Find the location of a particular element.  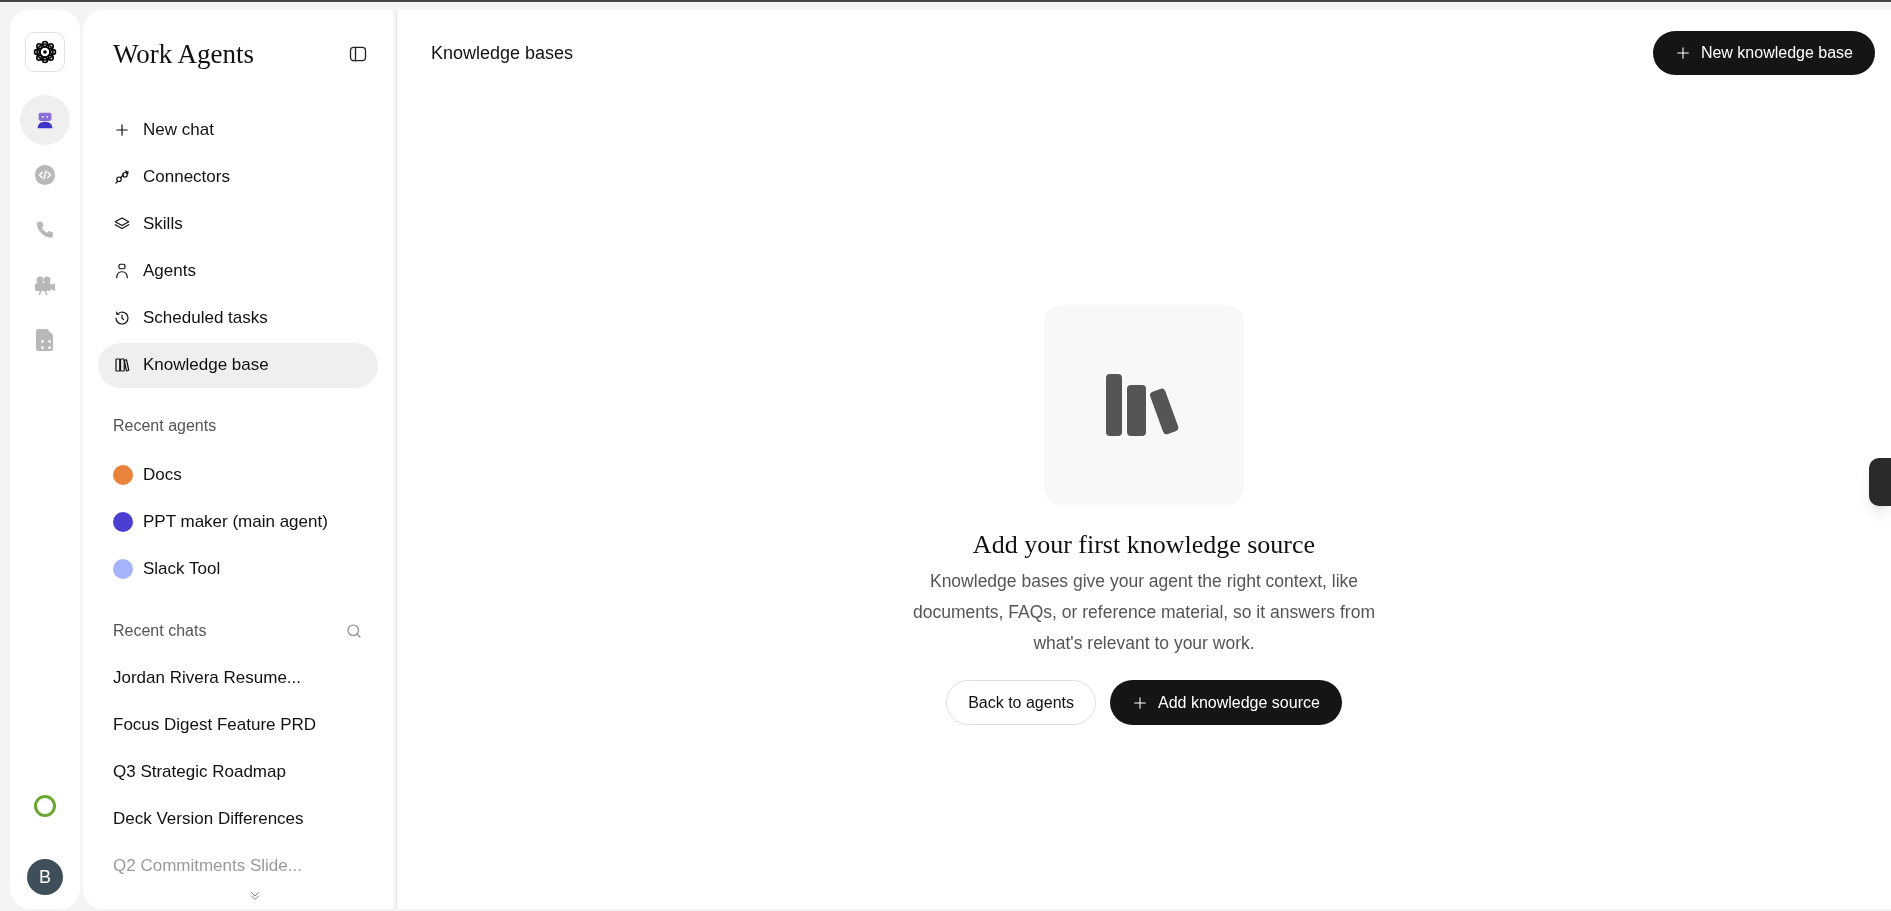

books-icon is located at coordinates (122, 365).